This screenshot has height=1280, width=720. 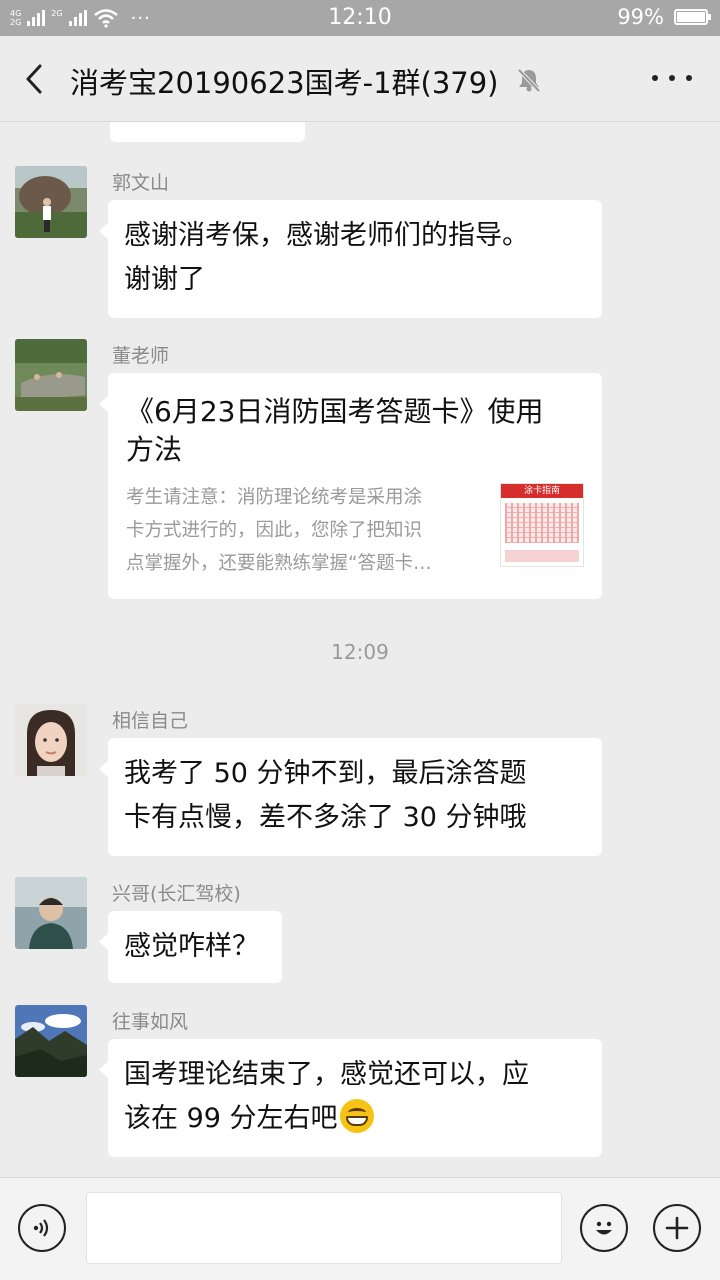 I want to click on message-input, so click(x=324, y=1228).